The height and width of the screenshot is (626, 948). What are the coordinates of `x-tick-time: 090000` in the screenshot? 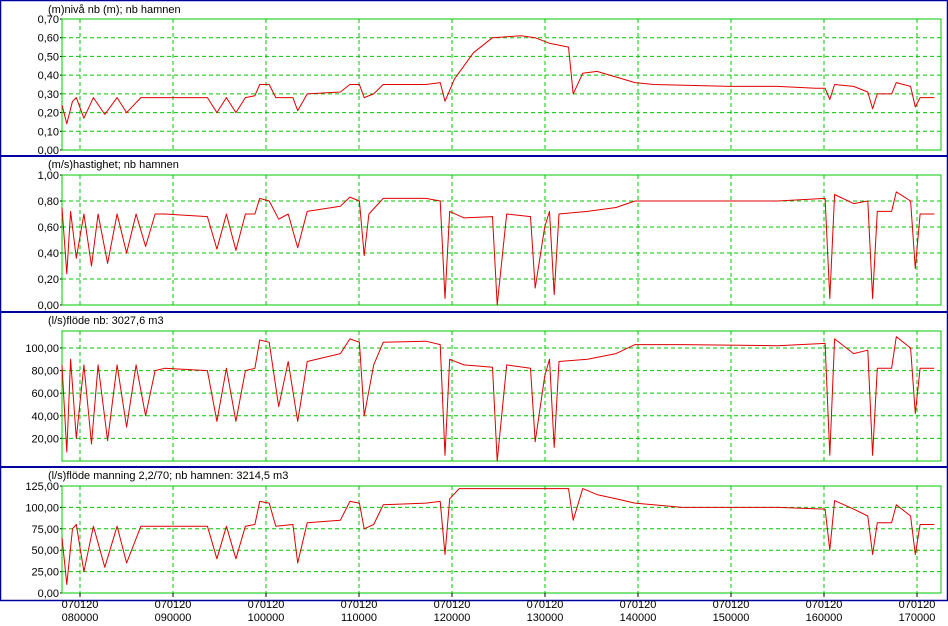 It's located at (173, 618).